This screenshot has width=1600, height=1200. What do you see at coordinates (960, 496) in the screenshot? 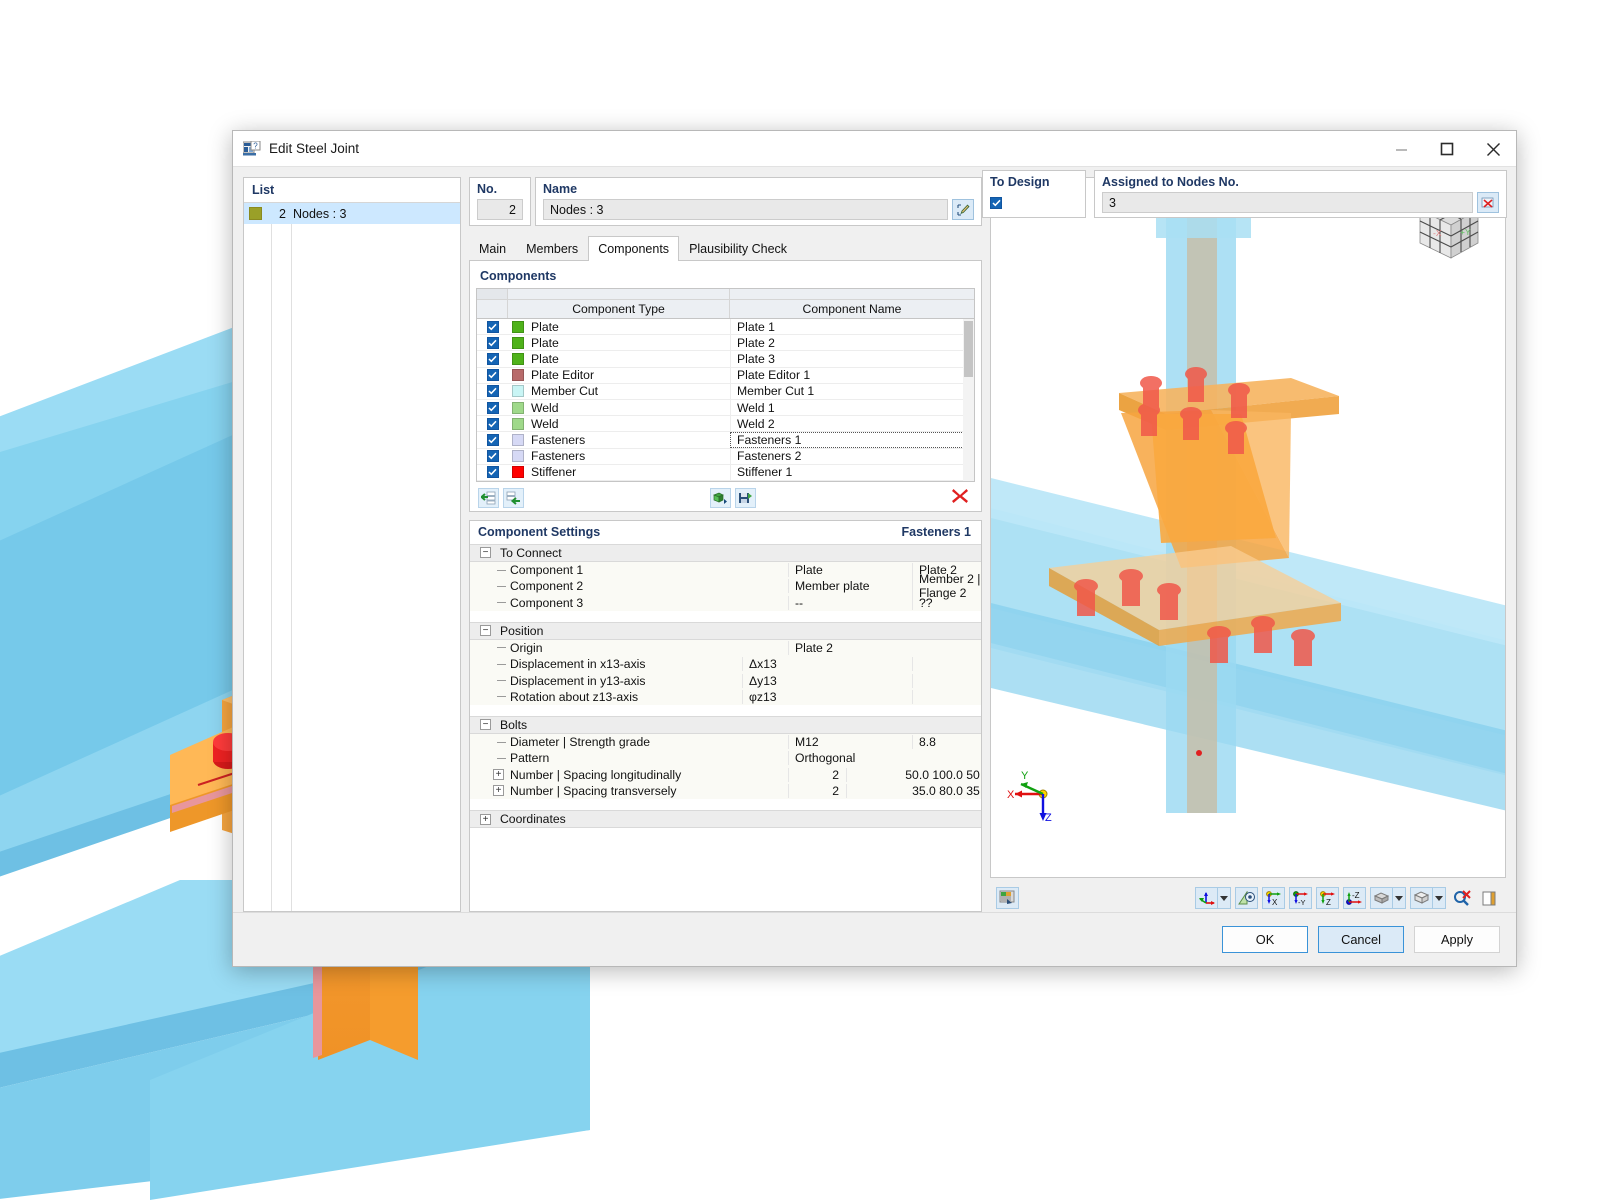
I see `delete-component-icon` at bounding box center [960, 496].